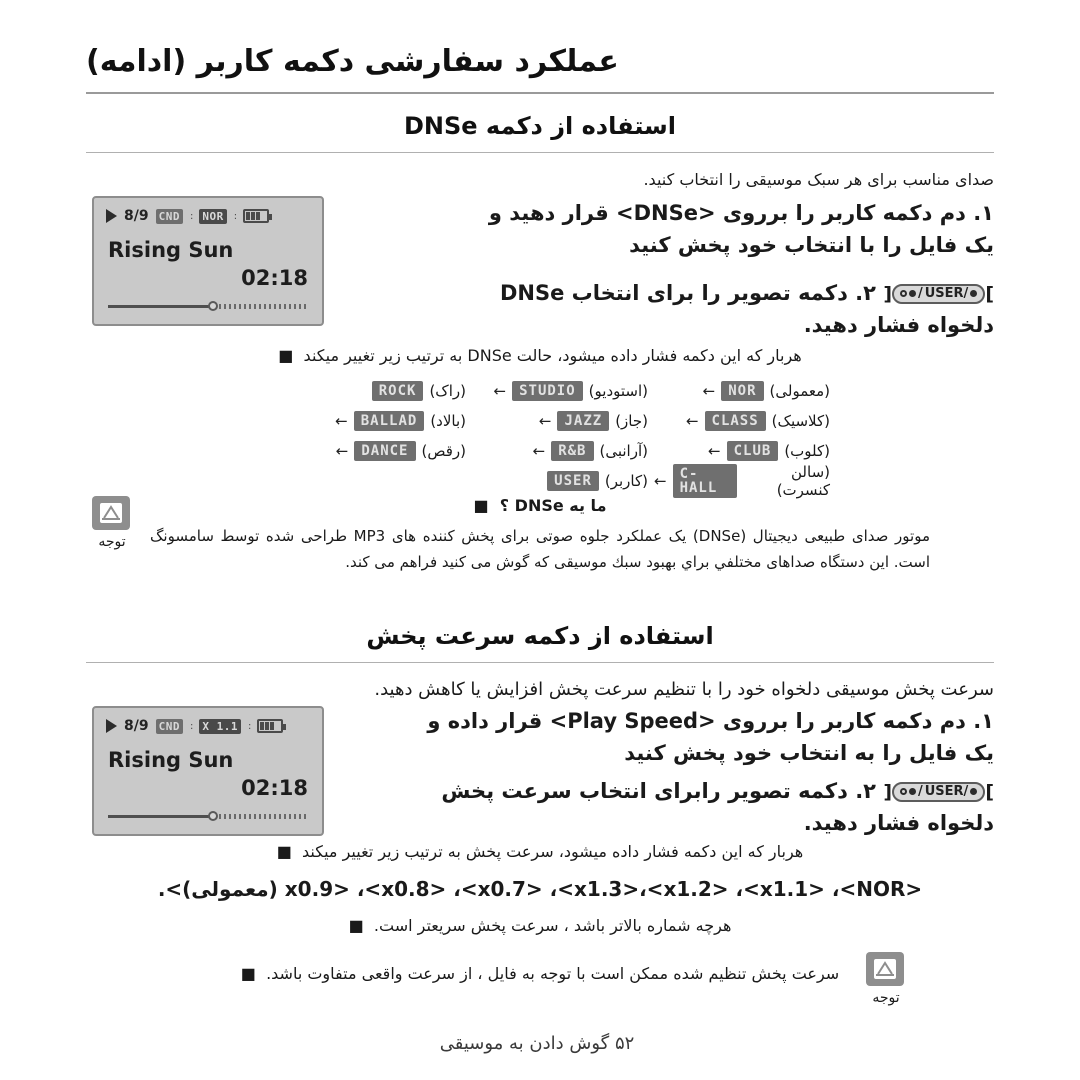 This screenshot has width=1080, height=1080. What do you see at coordinates (400, 421) in the screenshot?
I see `eq-cell: (بالاد) BALLAD ←` at bounding box center [400, 421].